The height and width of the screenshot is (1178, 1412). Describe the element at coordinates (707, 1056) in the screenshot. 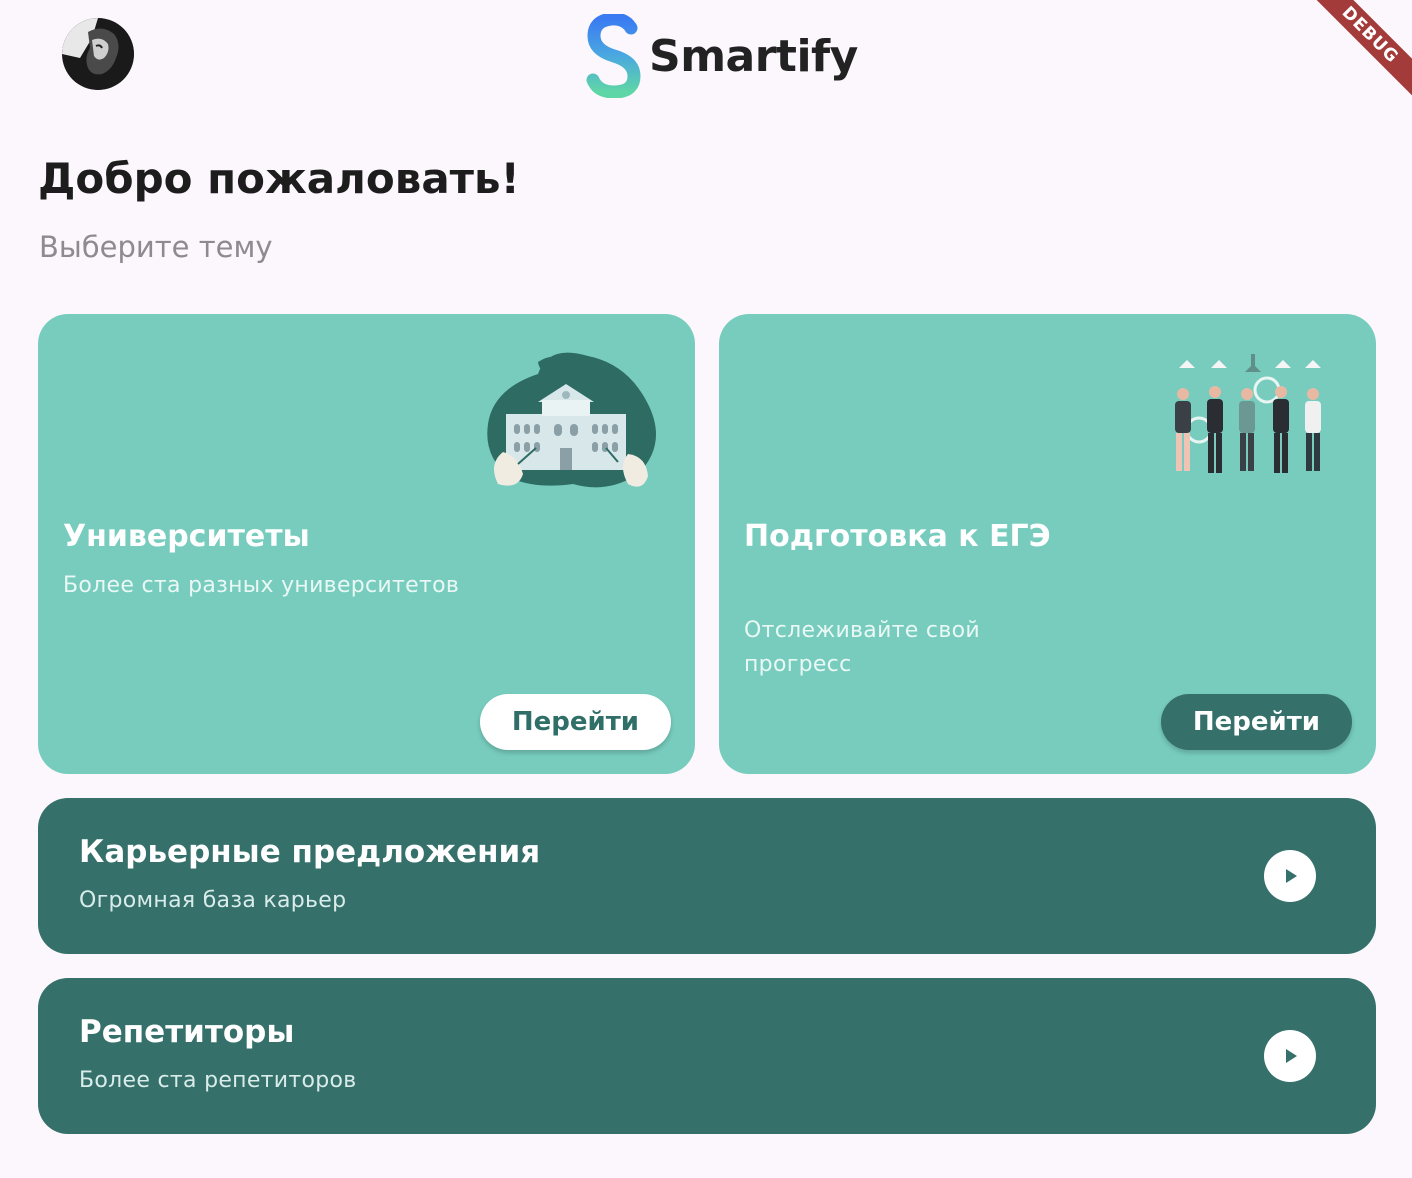

I see `banner-tutors: Репетиторы Более ста репетиторов` at that location.